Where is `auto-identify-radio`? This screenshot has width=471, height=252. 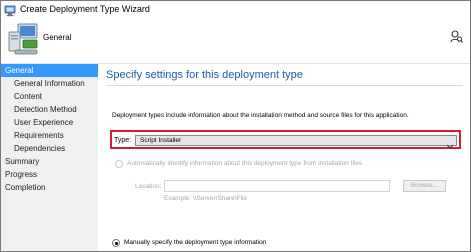 auto-identify-radio is located at coordinates (119, 164).